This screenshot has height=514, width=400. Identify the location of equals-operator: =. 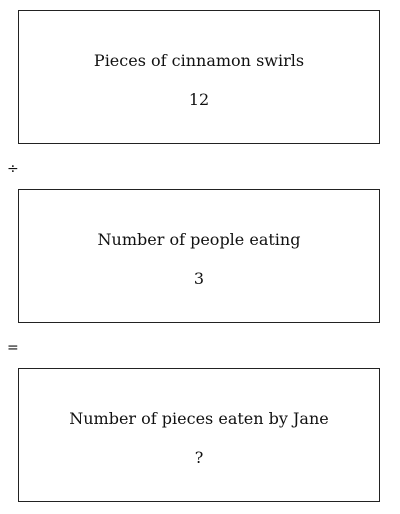
(13, 348).